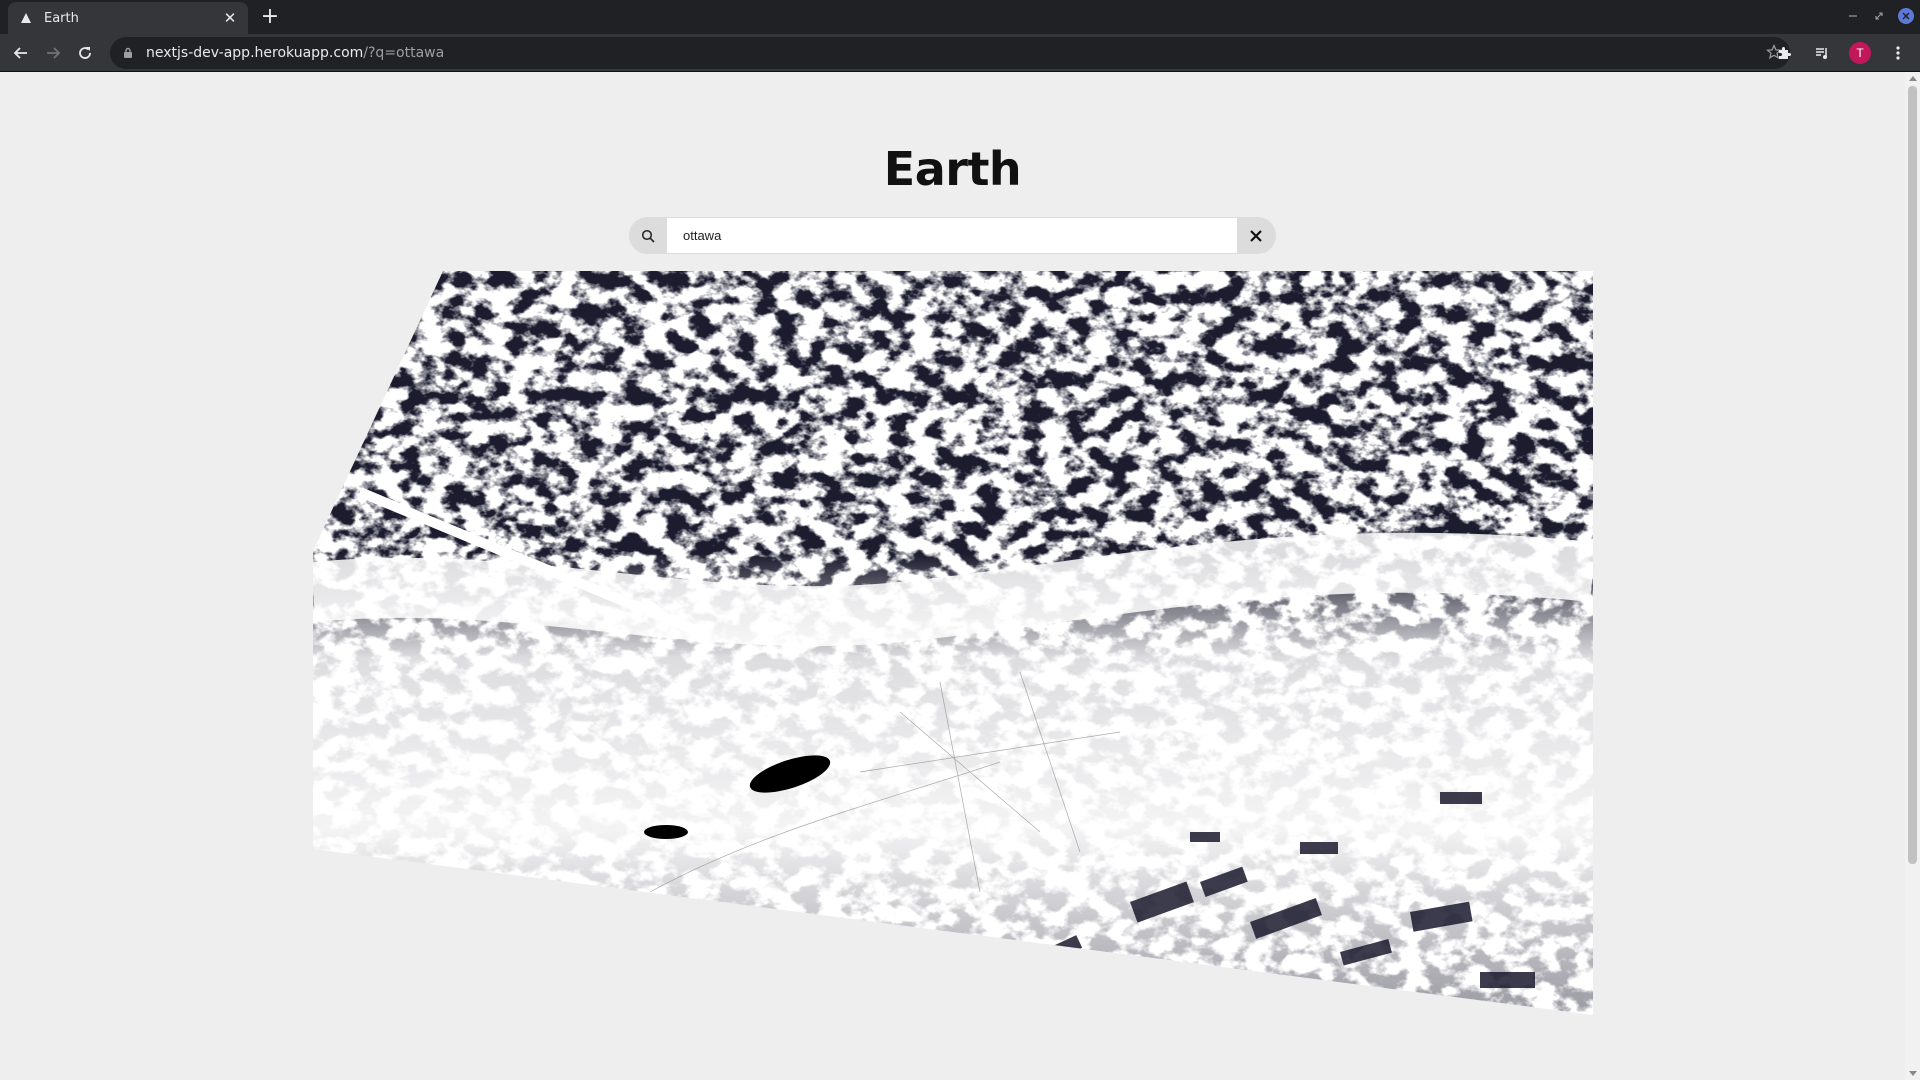 This screenshot has height=1080, width=1920. Describe the element at coordinates (255, 53) in the screenshot. I see `url-host: nextjs-dev-app.herokuapp.com` at that location.